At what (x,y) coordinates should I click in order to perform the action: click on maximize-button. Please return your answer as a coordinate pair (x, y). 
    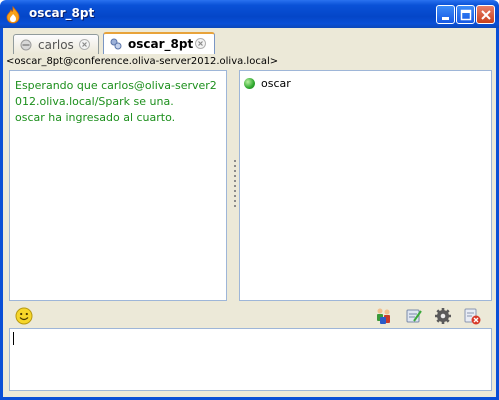
    Looking at the image, I should click on (465, 14).